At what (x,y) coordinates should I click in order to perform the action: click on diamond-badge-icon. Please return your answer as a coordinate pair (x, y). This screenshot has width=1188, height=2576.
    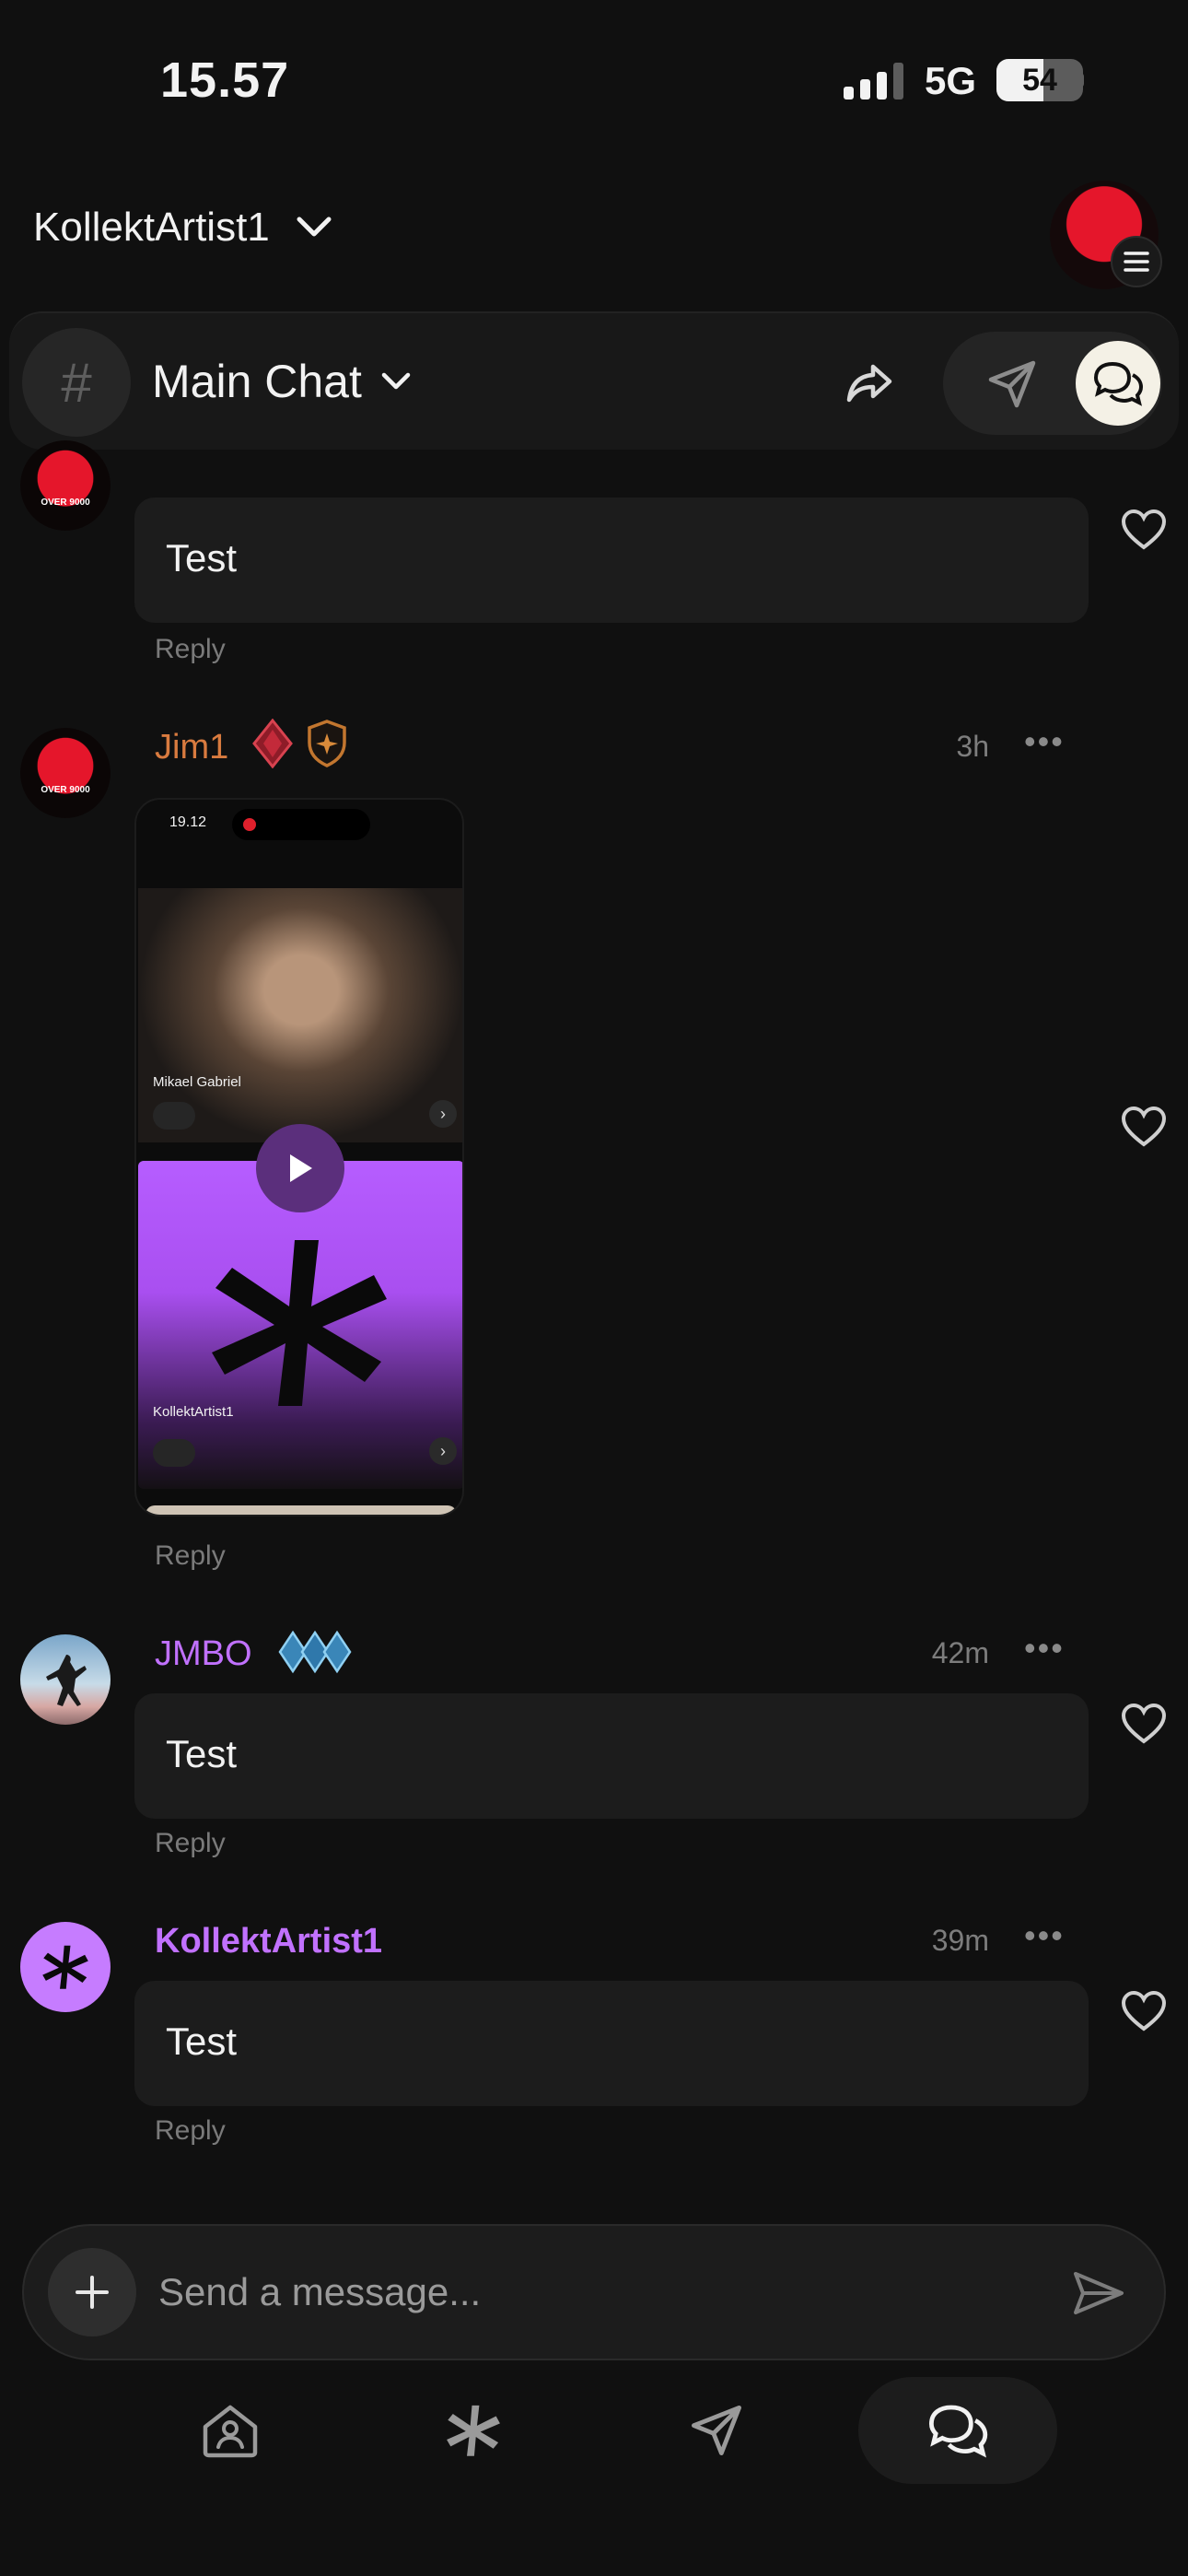
    Looking at the image, I should click on (315, 1652).